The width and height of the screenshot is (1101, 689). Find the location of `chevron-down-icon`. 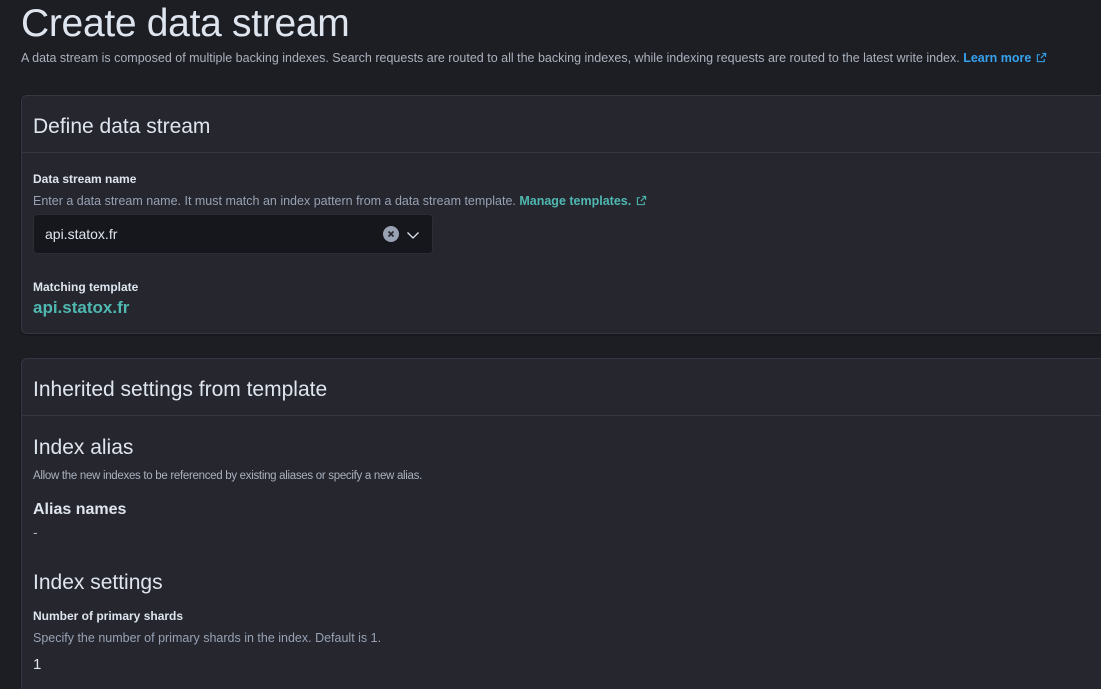

chevron-down-icon is located at coordinates (413, 235).